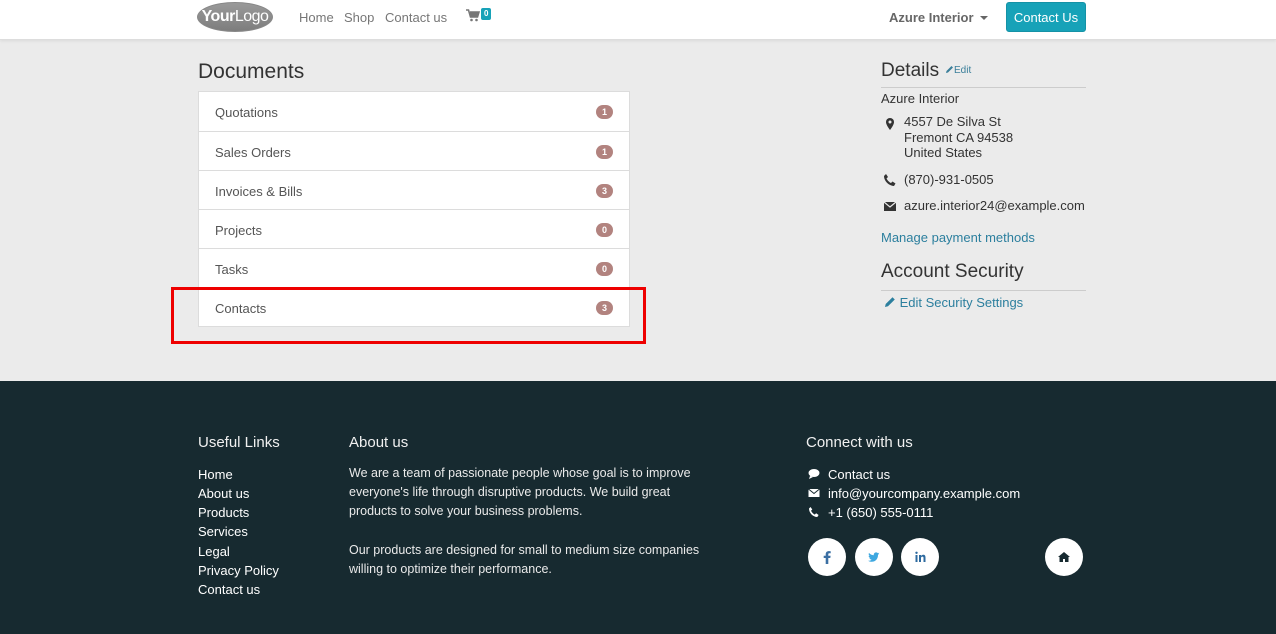 This screenshot has width=1276, height=634. I want to click on map-marker-icon, so click(890, 124).